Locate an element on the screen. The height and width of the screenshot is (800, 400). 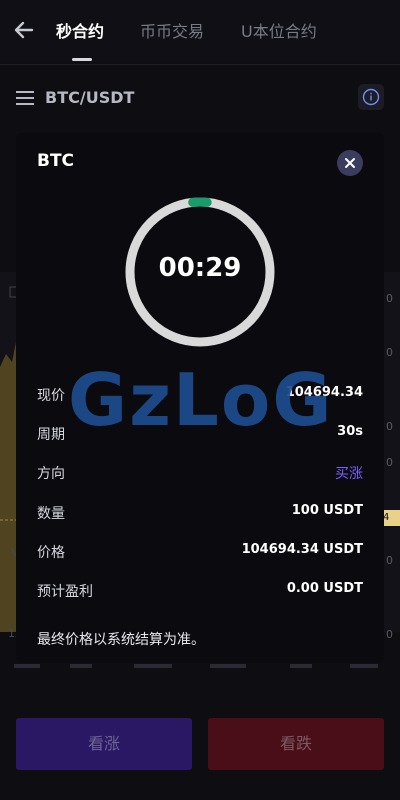
divider is located at coordinates (200, 64).